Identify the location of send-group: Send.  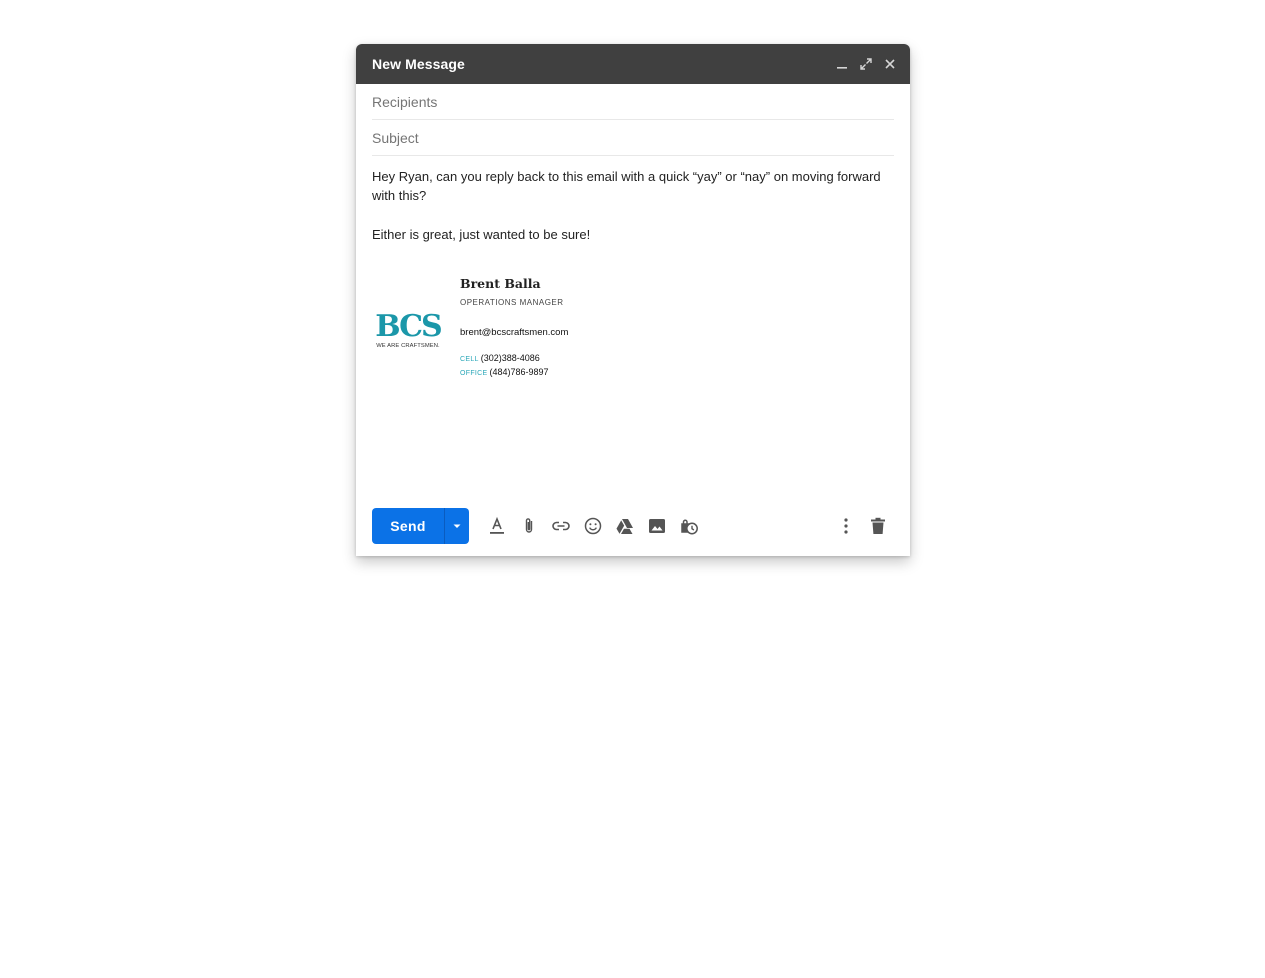
(420, 526).